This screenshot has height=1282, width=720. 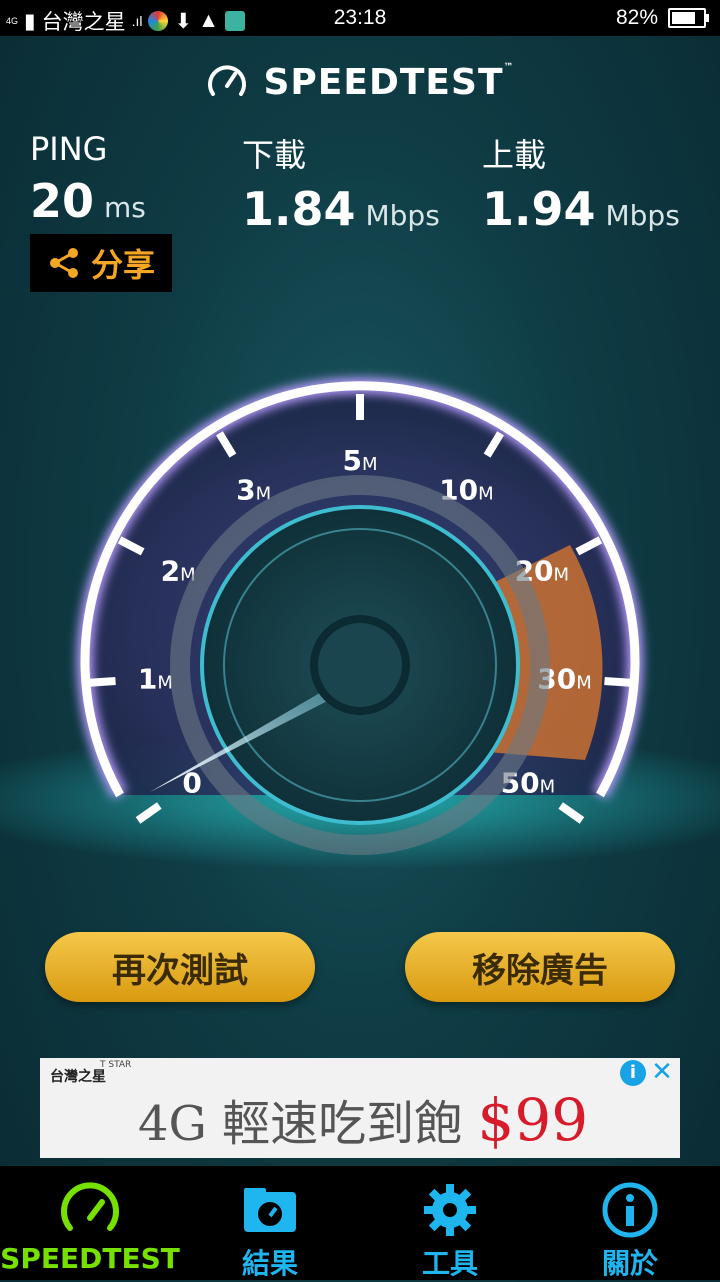 What do you see at coordinates (688, 18) in the screenshot?
I see `battery-icon` at bounding box center [688, 18].